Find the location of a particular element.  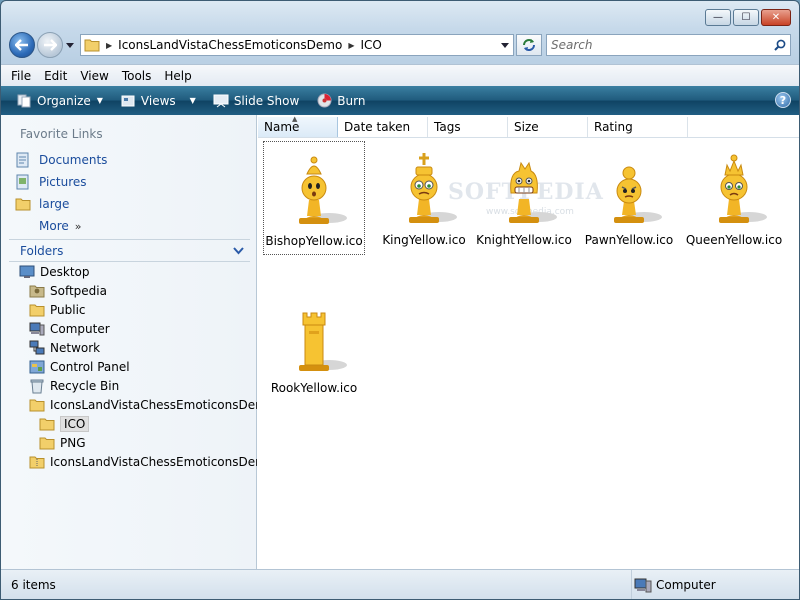

tree-item-public: Public is located at coordinates (129, 309).